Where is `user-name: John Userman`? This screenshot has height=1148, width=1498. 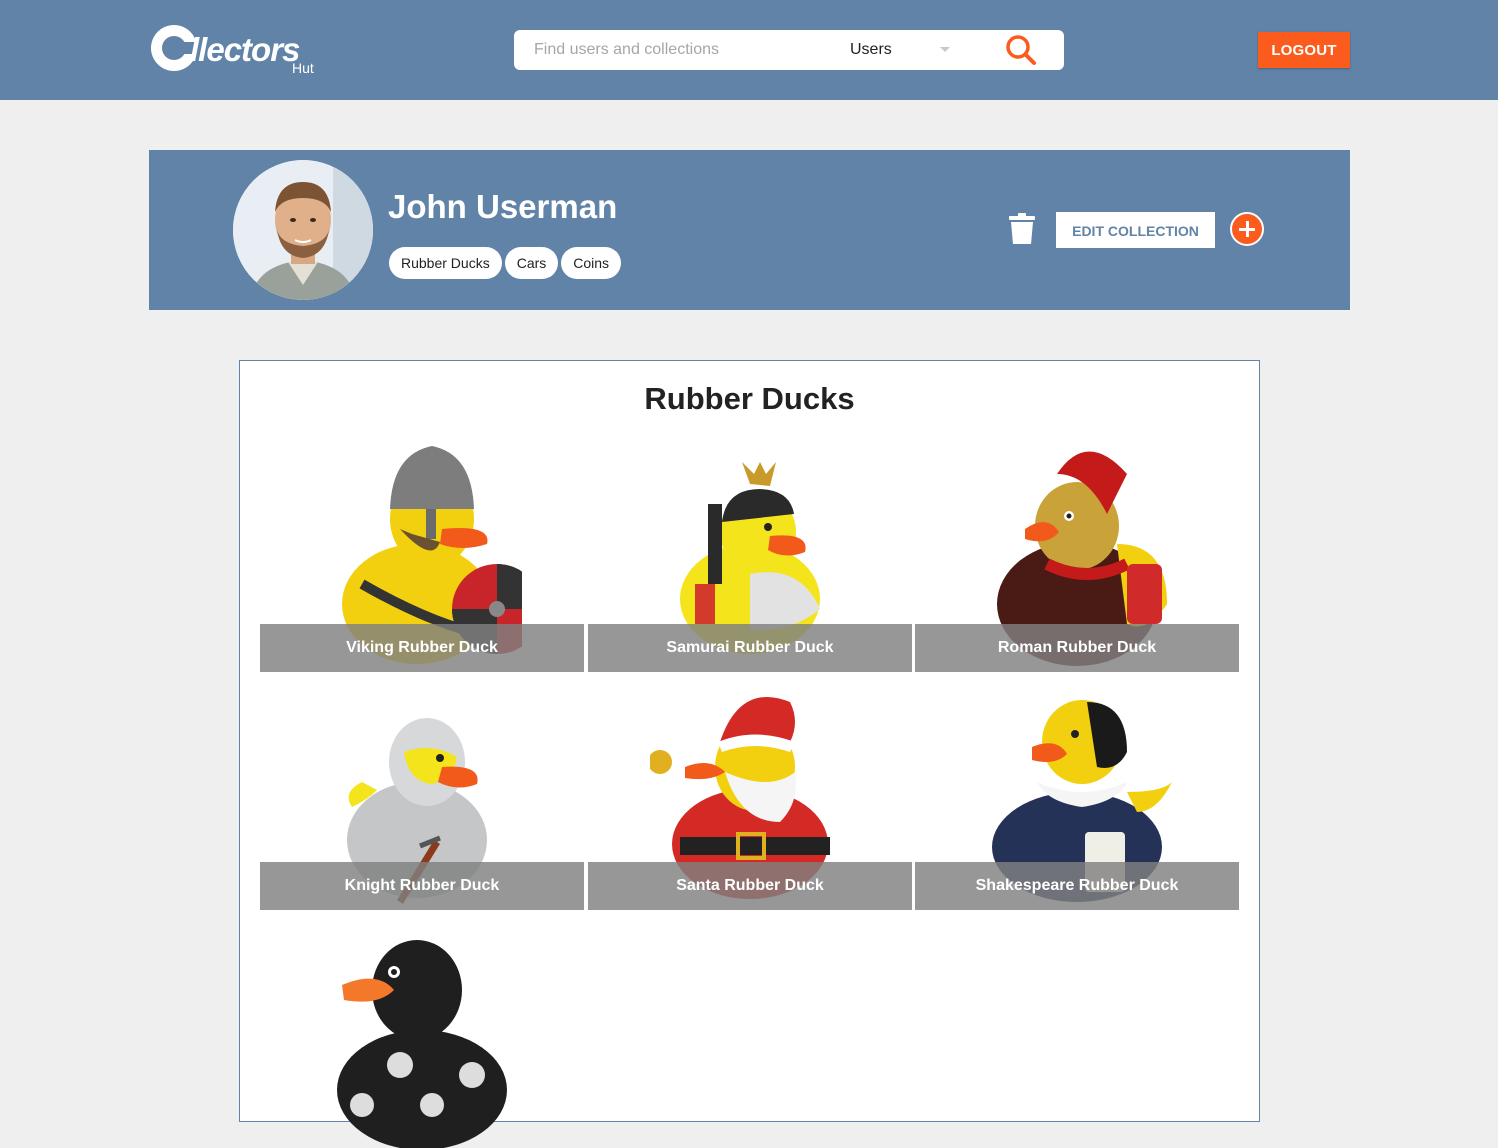 user-name: John Userman is located at coordinates (503, 206).